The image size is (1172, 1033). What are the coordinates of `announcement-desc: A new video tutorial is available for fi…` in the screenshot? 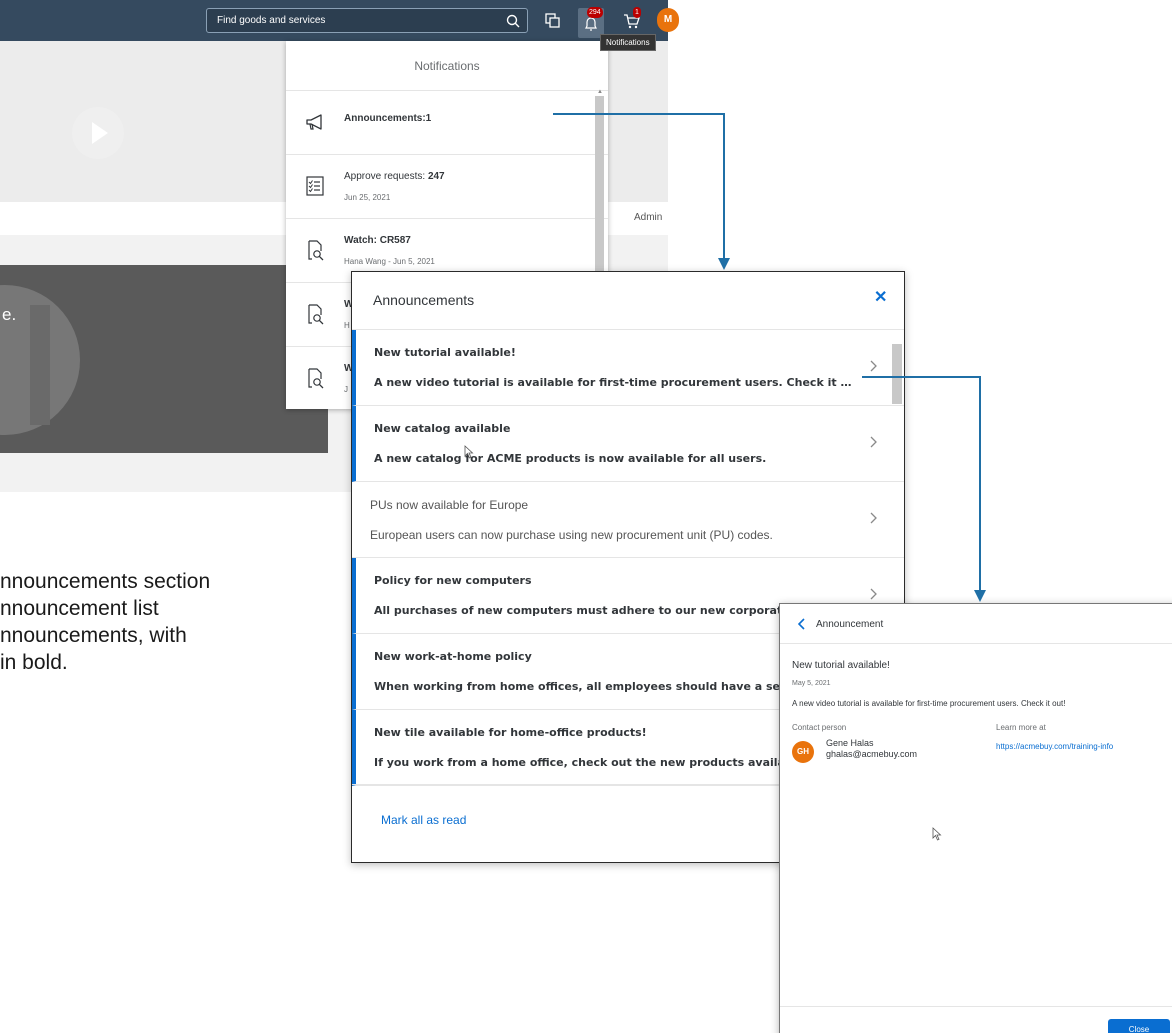 It's located at (613, 382).